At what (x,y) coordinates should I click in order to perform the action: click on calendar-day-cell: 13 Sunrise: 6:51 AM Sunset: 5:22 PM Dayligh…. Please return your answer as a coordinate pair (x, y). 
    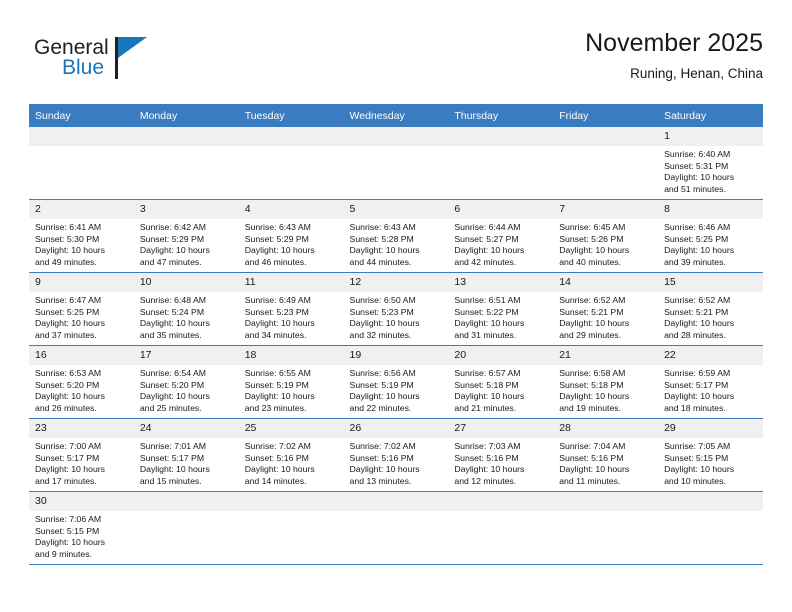
    Looking at the image, I should click on (501, 309).